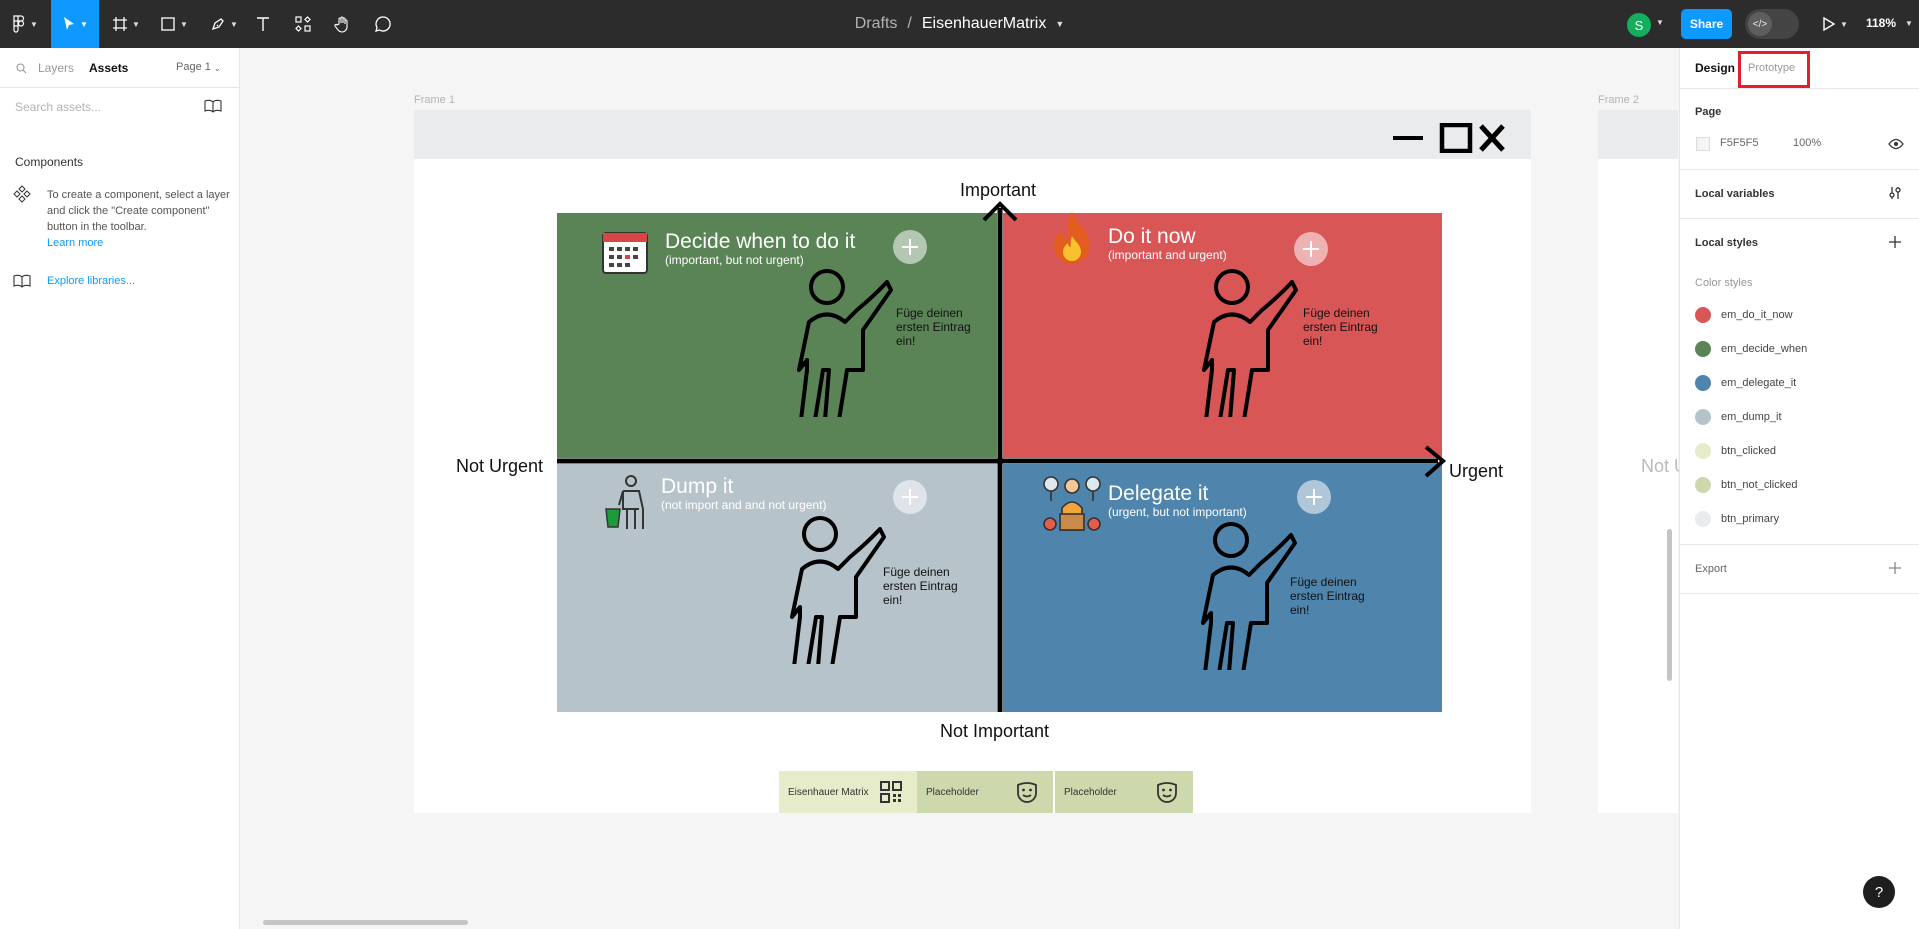  I want to click on color-style-item: em_do_it_now, so click(1744, 315).